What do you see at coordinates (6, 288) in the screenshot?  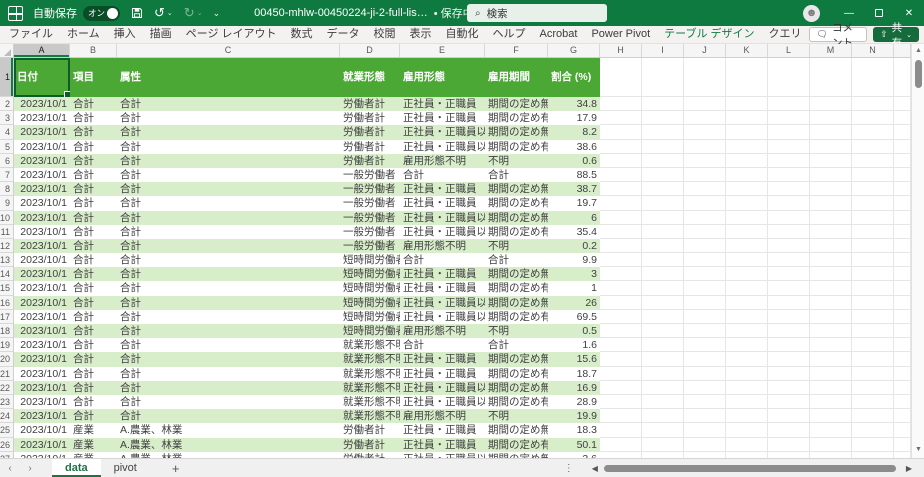 I see `row-header-15: 15` at bounding box center [6, 288].